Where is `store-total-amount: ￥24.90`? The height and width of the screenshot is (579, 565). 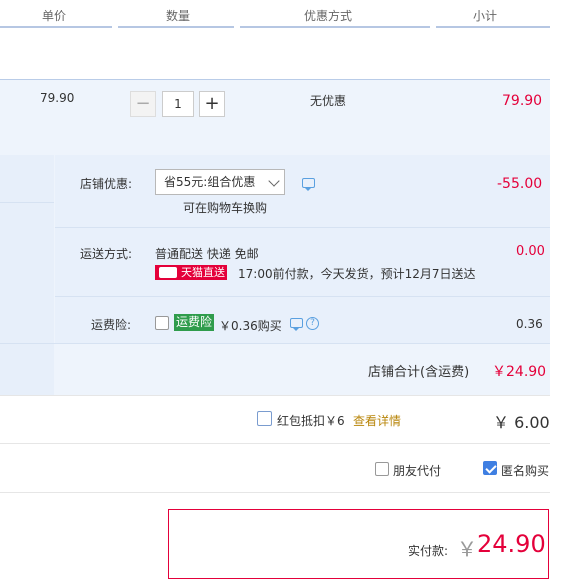 store-total-amount: ￥24.90 is located at coordinates (519, 372).